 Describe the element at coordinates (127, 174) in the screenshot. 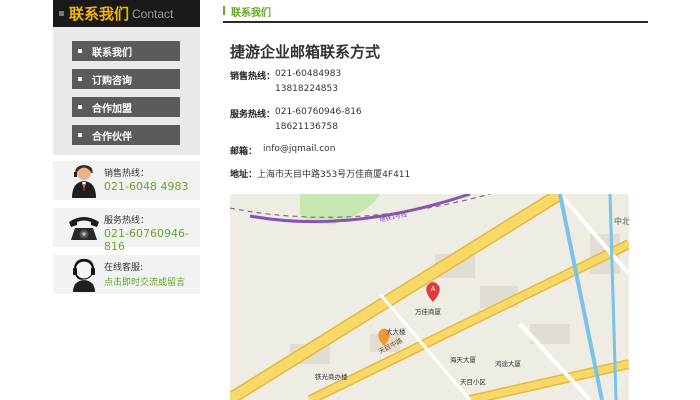

I see `sales-hotline-title: 销售热线：` at that location.